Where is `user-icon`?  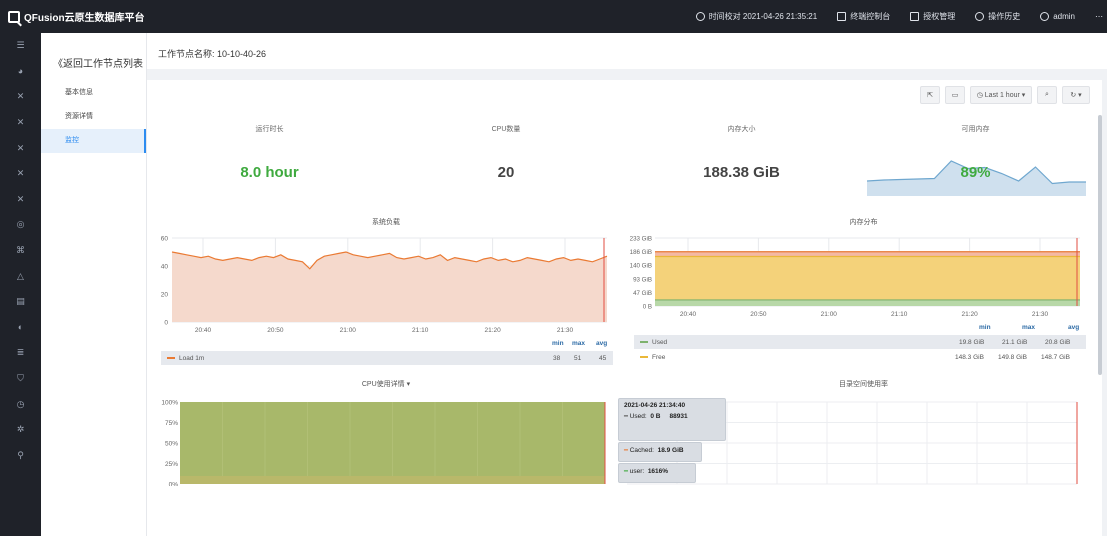 user-icon is located at coordinates (1045, 16).